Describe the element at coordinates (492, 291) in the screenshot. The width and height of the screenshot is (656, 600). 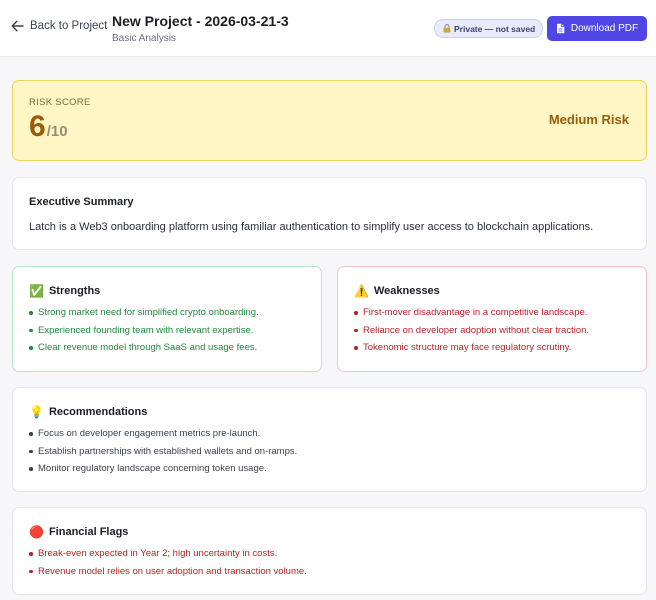
I see `weaknesses-title: ⚠️ Weaknesses` at that location.